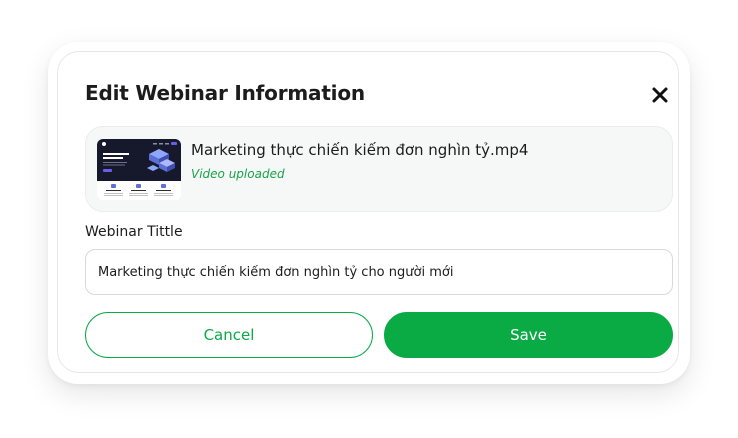 The width and height of the screenshot is (738, 438). I want to click on modal-title: Edit Webinar Information, so click(225, 93).